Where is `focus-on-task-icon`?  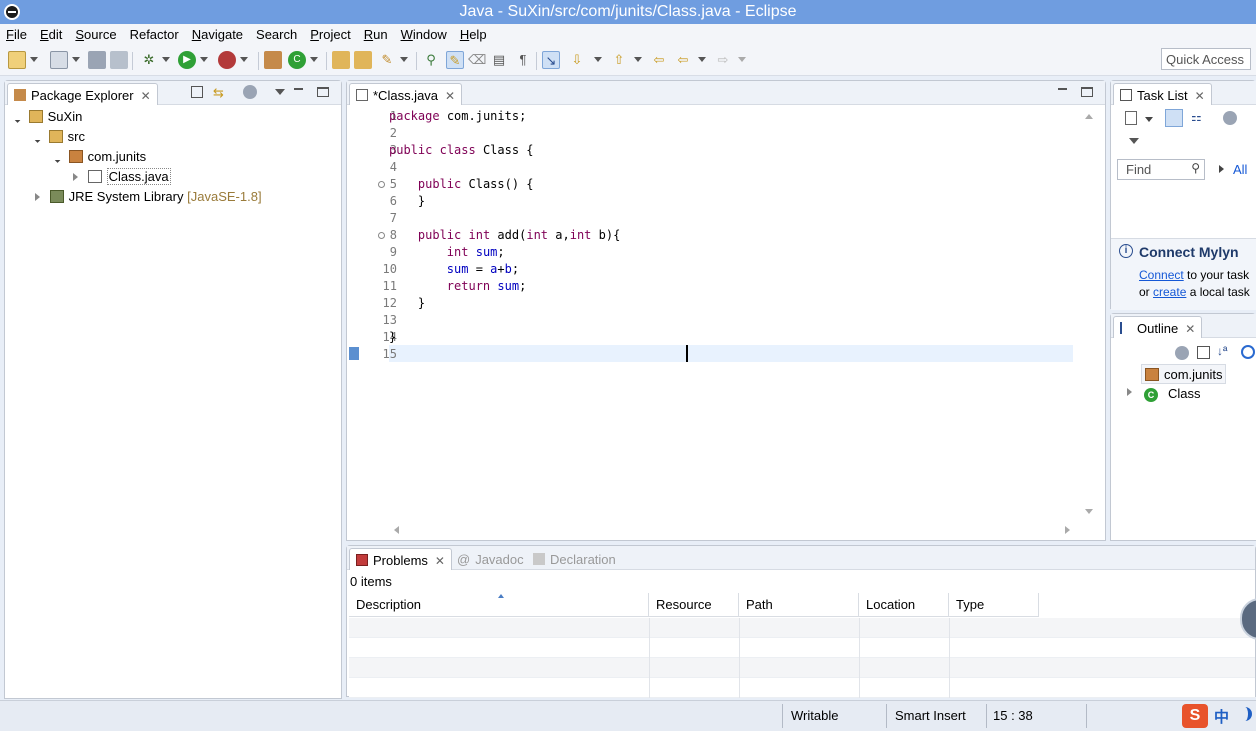
focus-on-task-icon is located at coordinates (250, 92).